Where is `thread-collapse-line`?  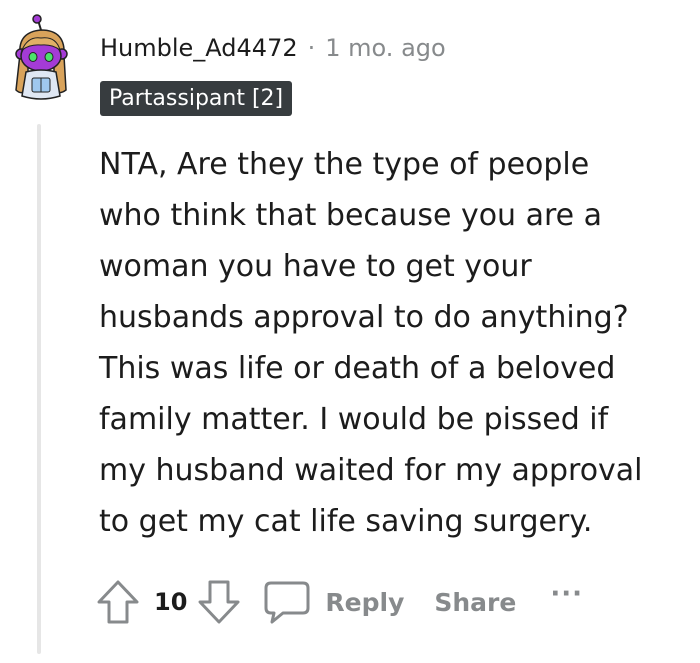
thread-collapse-line is located at coordinates (39, 389).